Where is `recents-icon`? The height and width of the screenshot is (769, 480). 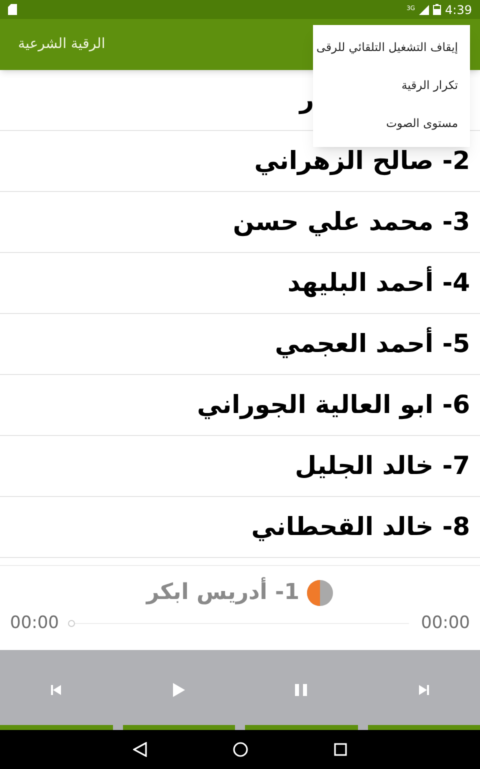 recents-icon is located at coordinates (340, 749).